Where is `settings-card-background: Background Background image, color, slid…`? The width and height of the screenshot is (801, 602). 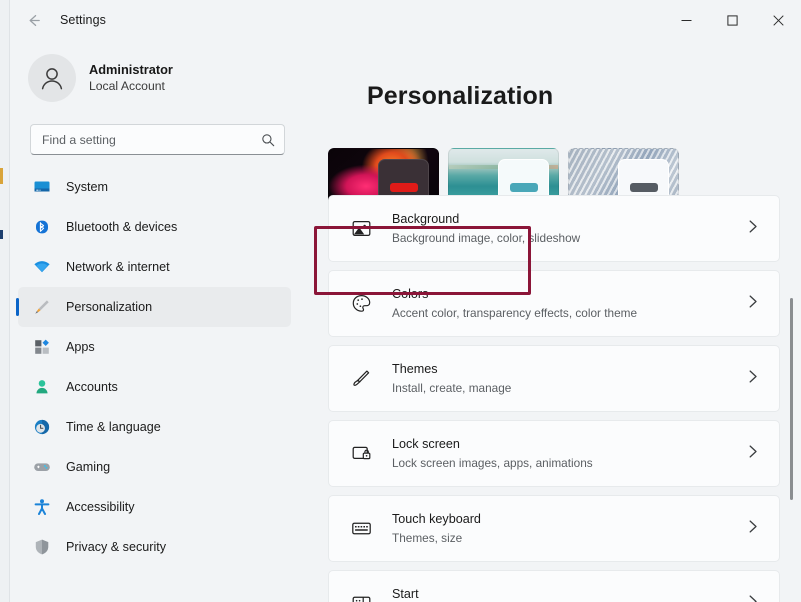
settings-card-background: Background Background image, color, slid… is located at coordinates (554, 228).